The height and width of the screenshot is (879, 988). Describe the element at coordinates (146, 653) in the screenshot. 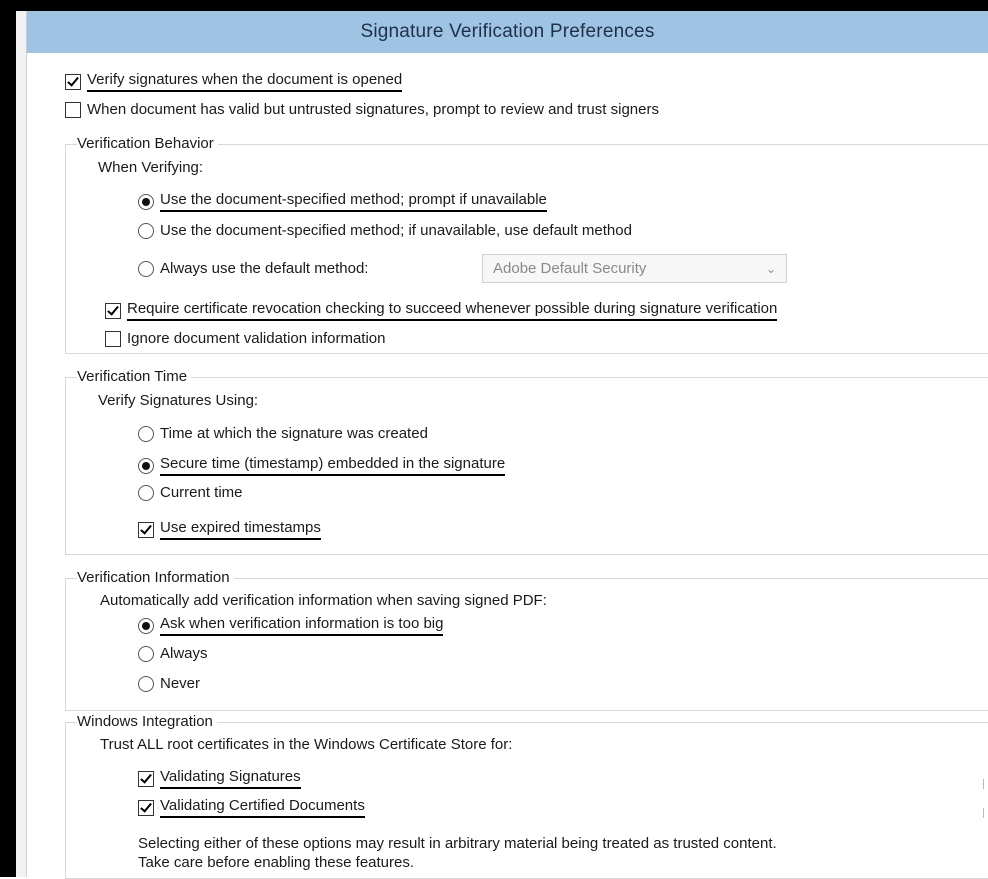

I see `info-radio-always-button` at that location.